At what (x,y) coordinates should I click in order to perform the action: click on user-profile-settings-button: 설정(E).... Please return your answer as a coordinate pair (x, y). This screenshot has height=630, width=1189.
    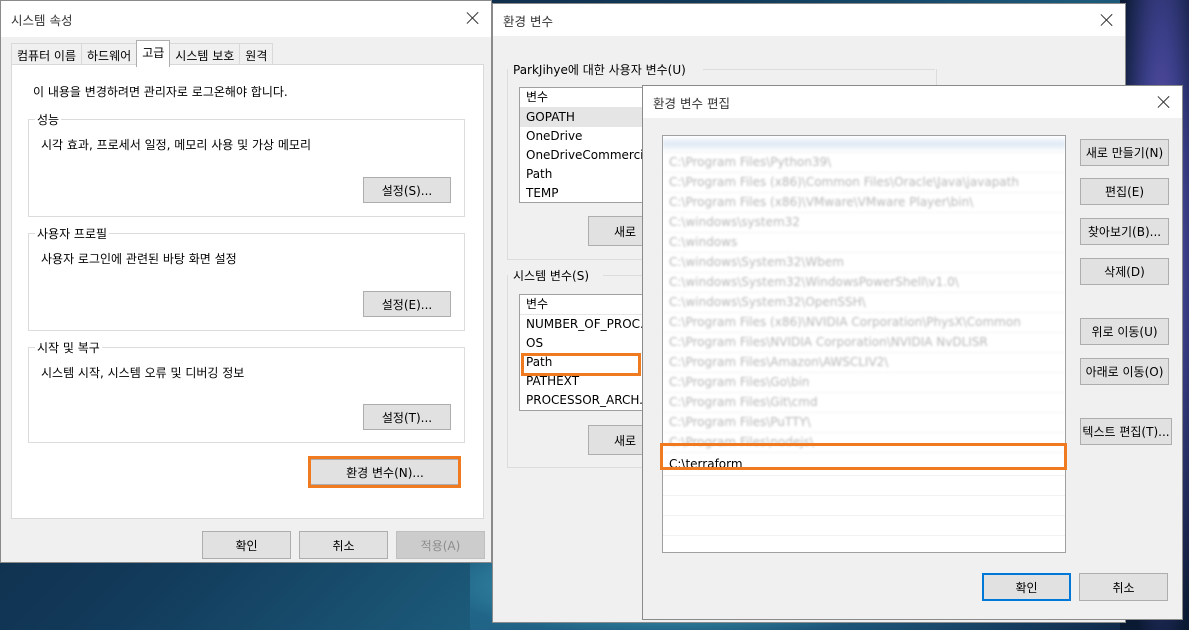
    Looking at the image, I should click on (407, 304).